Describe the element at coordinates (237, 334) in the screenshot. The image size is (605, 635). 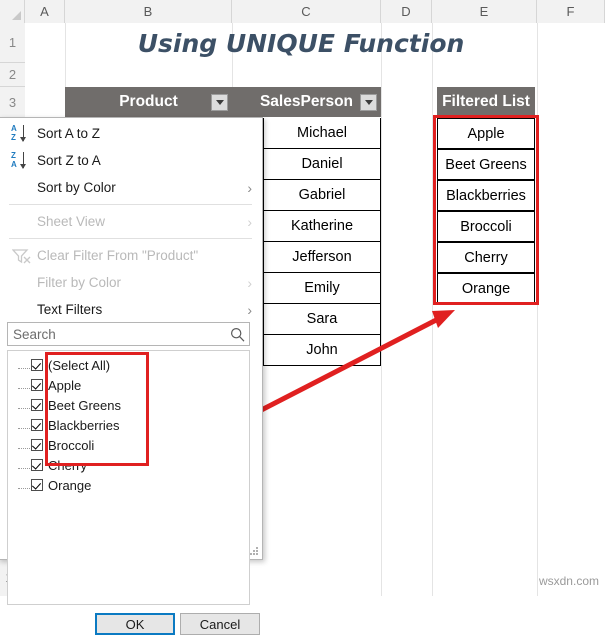
I see `search-icon` at that location.